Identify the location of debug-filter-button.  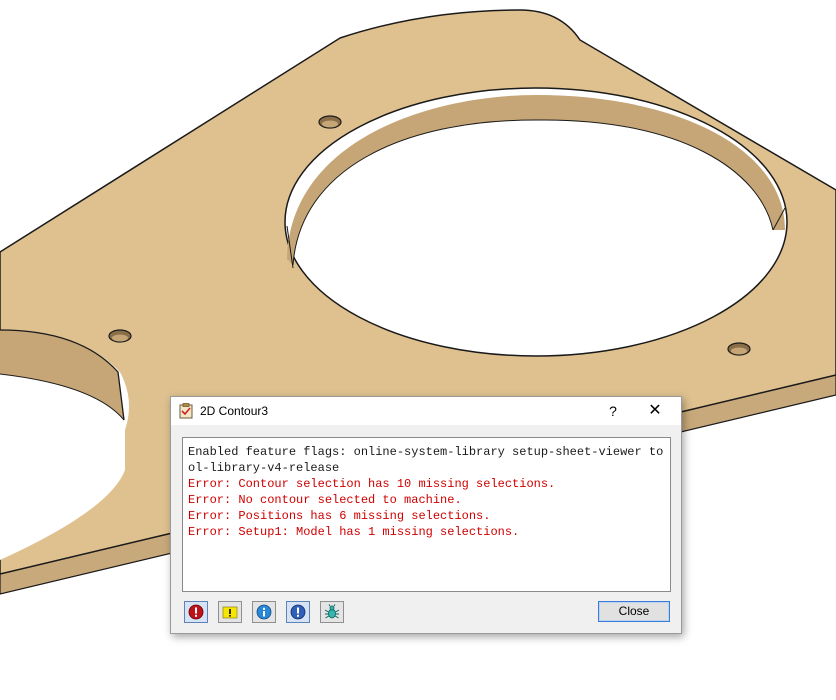
(332, 612).